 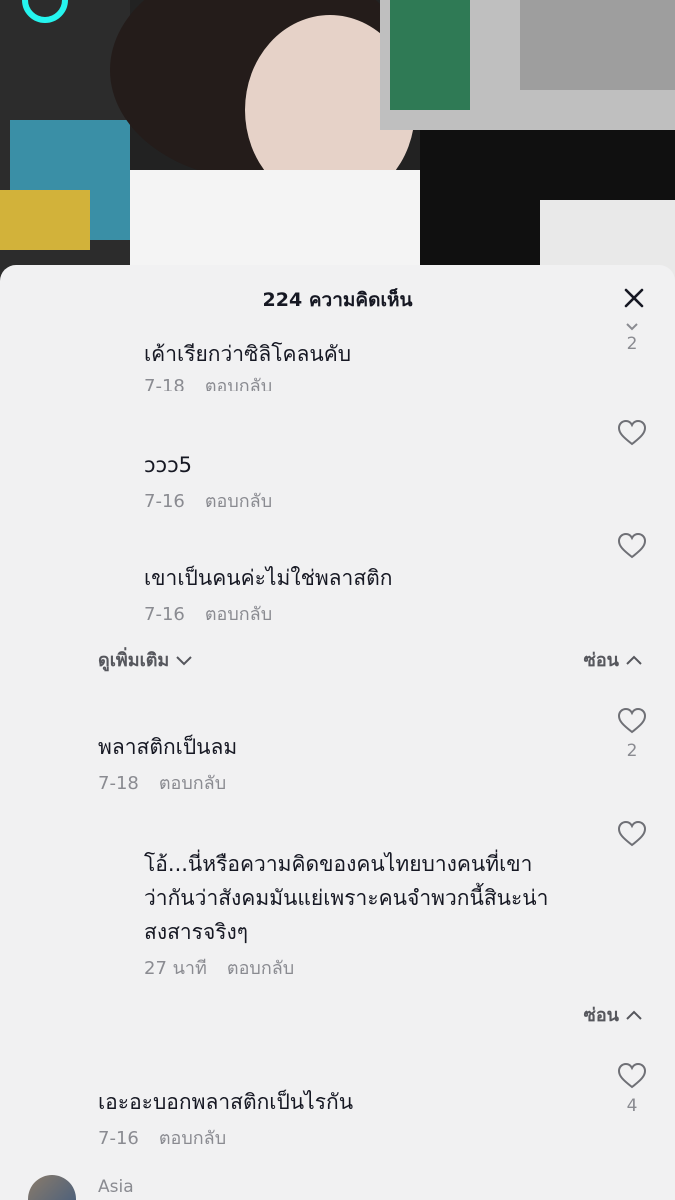 What do you see at coordinates (184, 660) in the screenshot?
I see `chevron-down-icon` at bounding box center [184, 660].